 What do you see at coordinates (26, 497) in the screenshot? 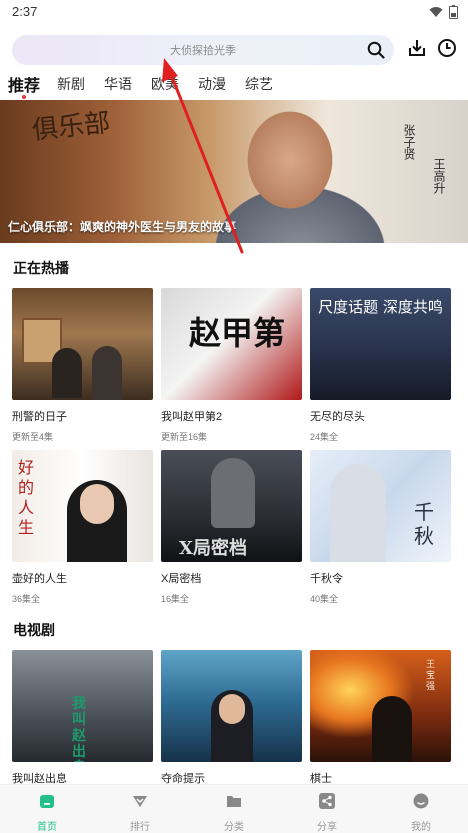
I see `poster-text: 好的人生` at bounding box center [26, 497].